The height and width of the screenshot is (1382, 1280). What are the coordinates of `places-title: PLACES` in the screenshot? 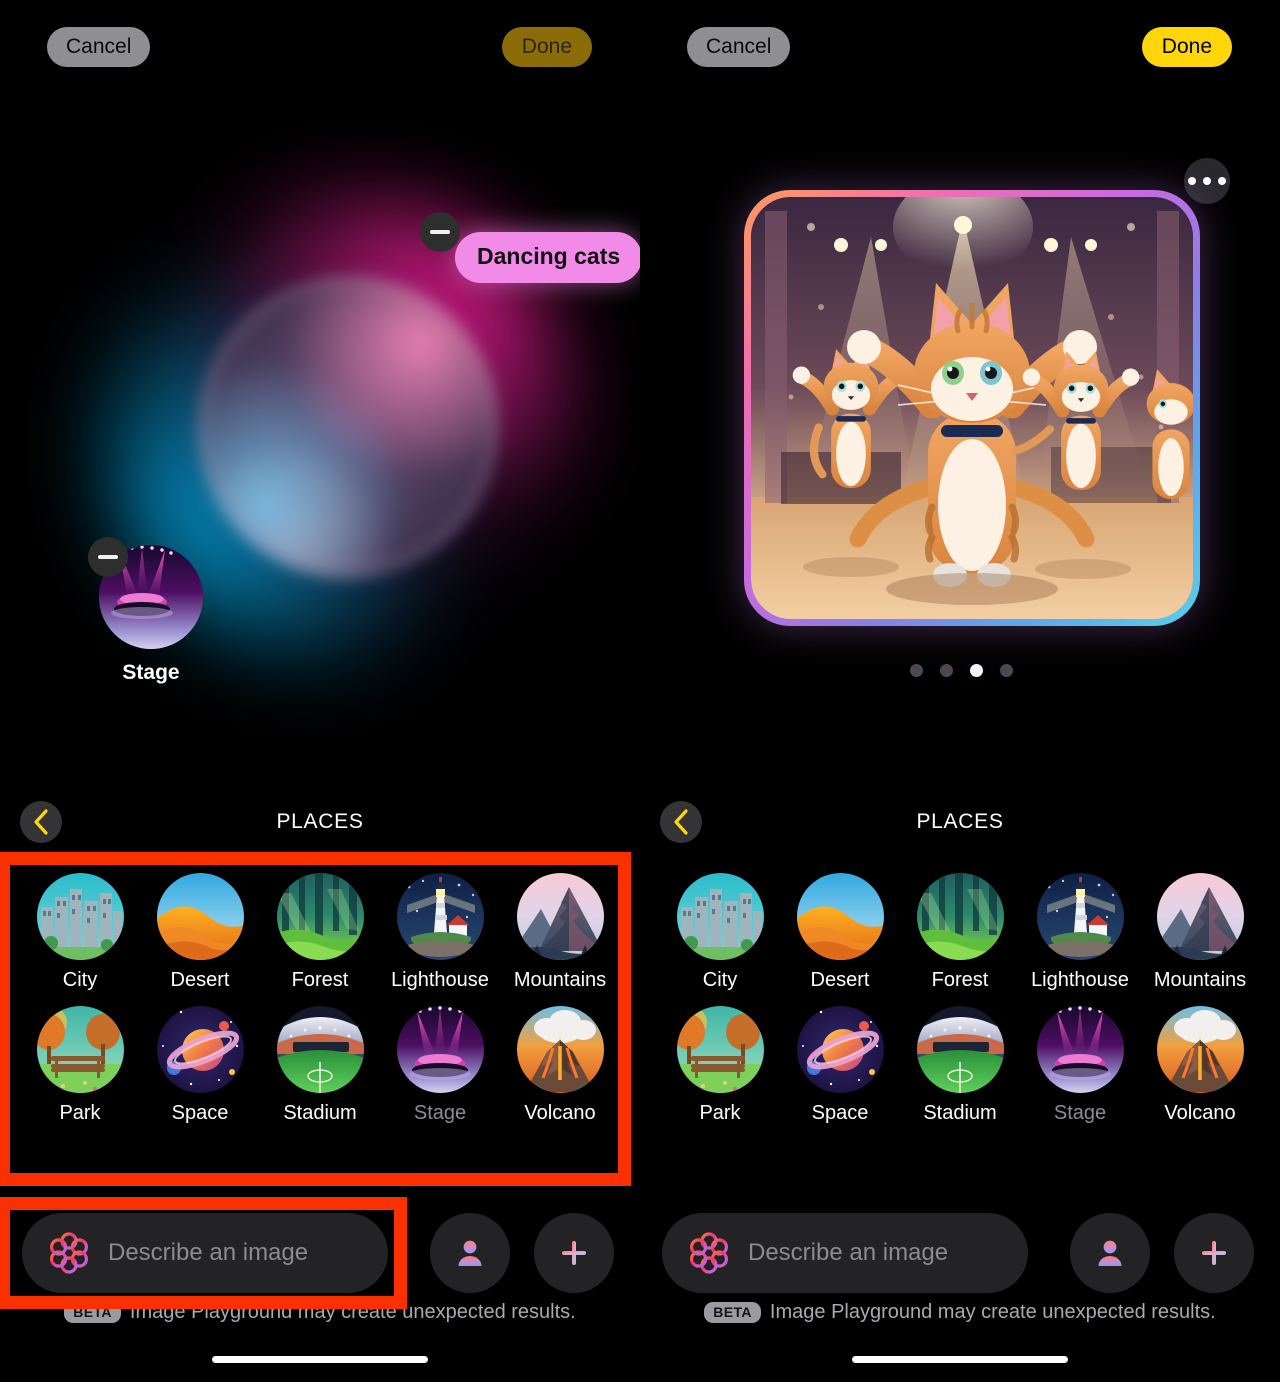 It's located at (960, 821).